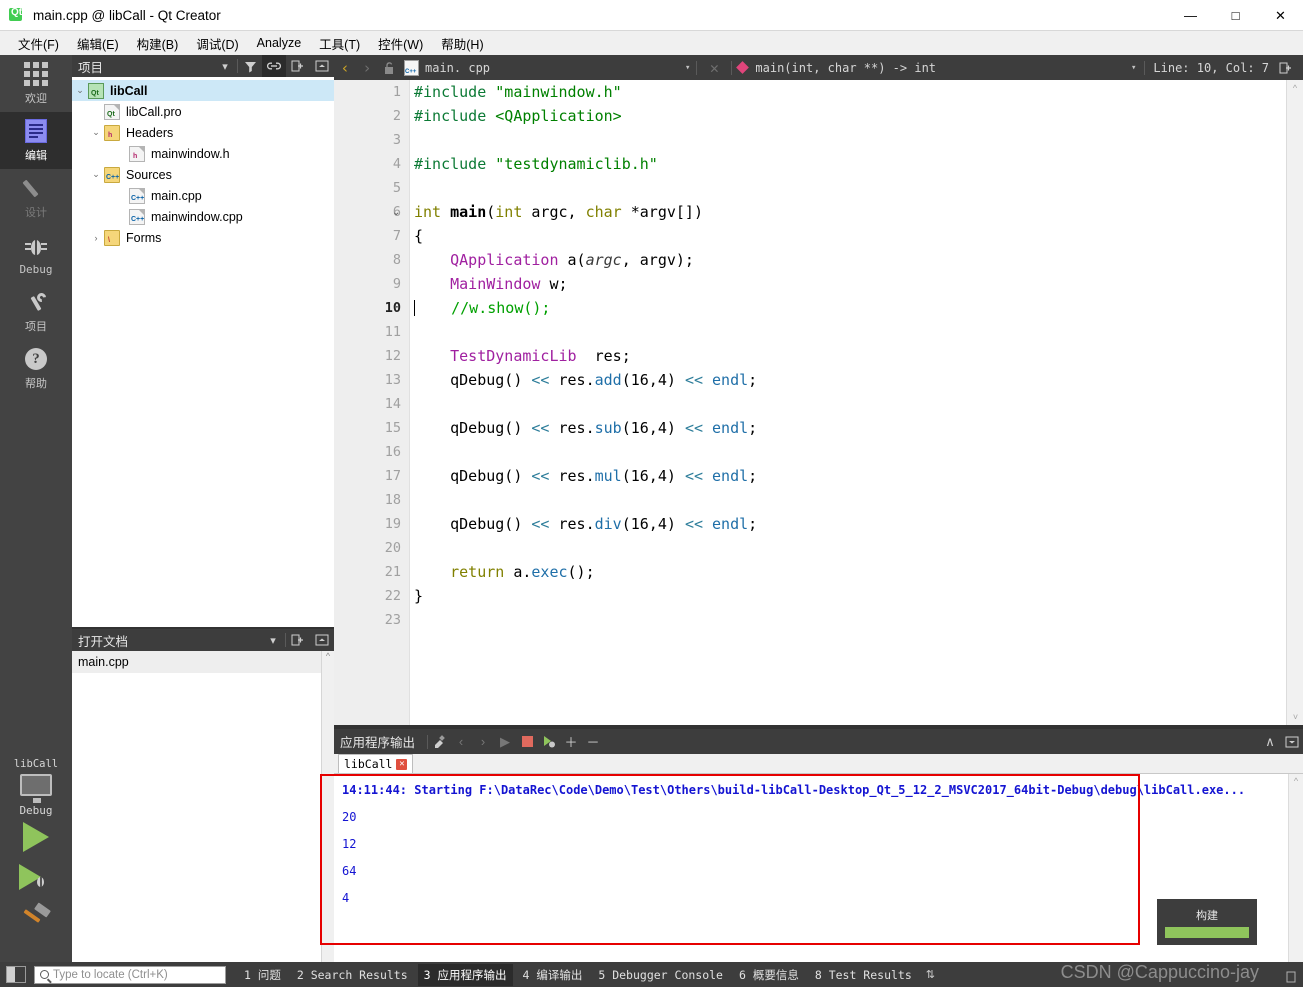 The height and width of the screenshot is (987, 1303). Describe the element at coordinates (593, 741) in the screenshot. I see `zoom-out-icon: －` at that location.